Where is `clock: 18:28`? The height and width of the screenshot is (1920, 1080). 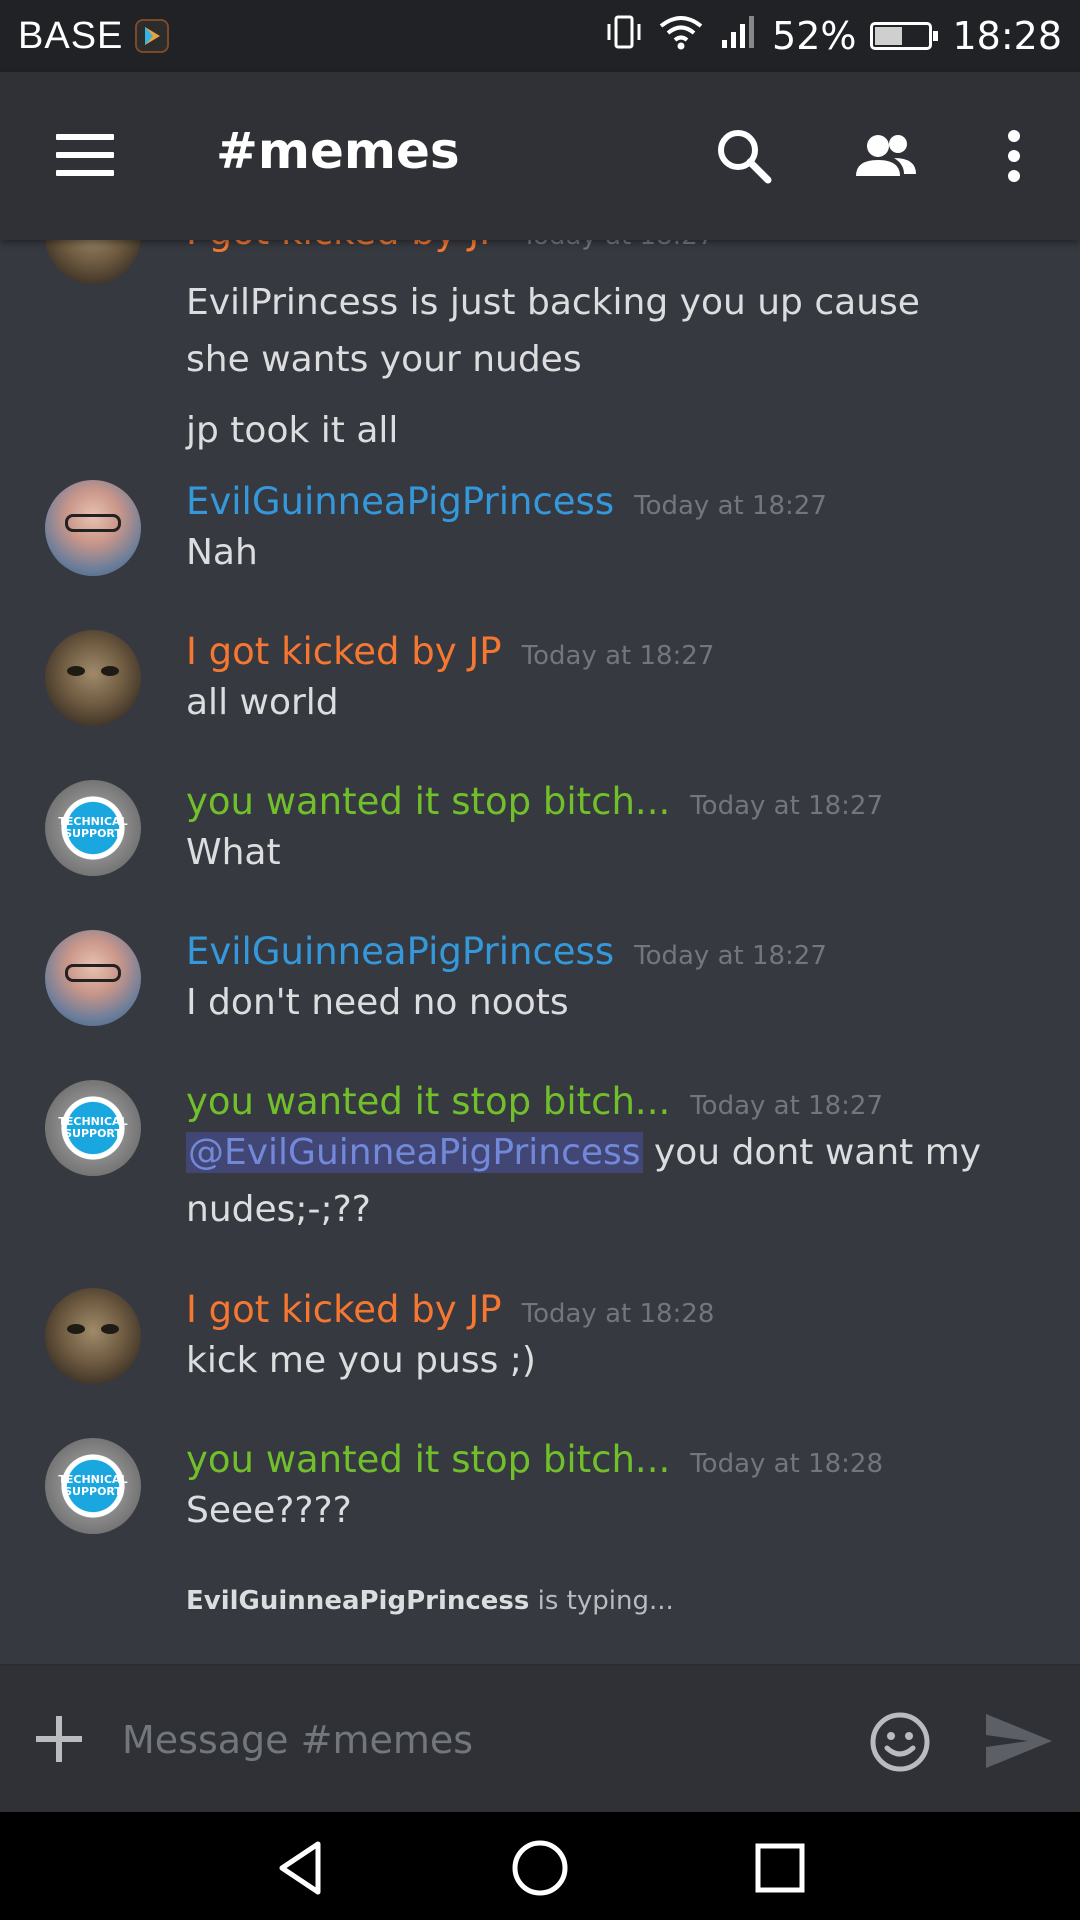 clock: 18:28 is located at coordinates (1007, 36).